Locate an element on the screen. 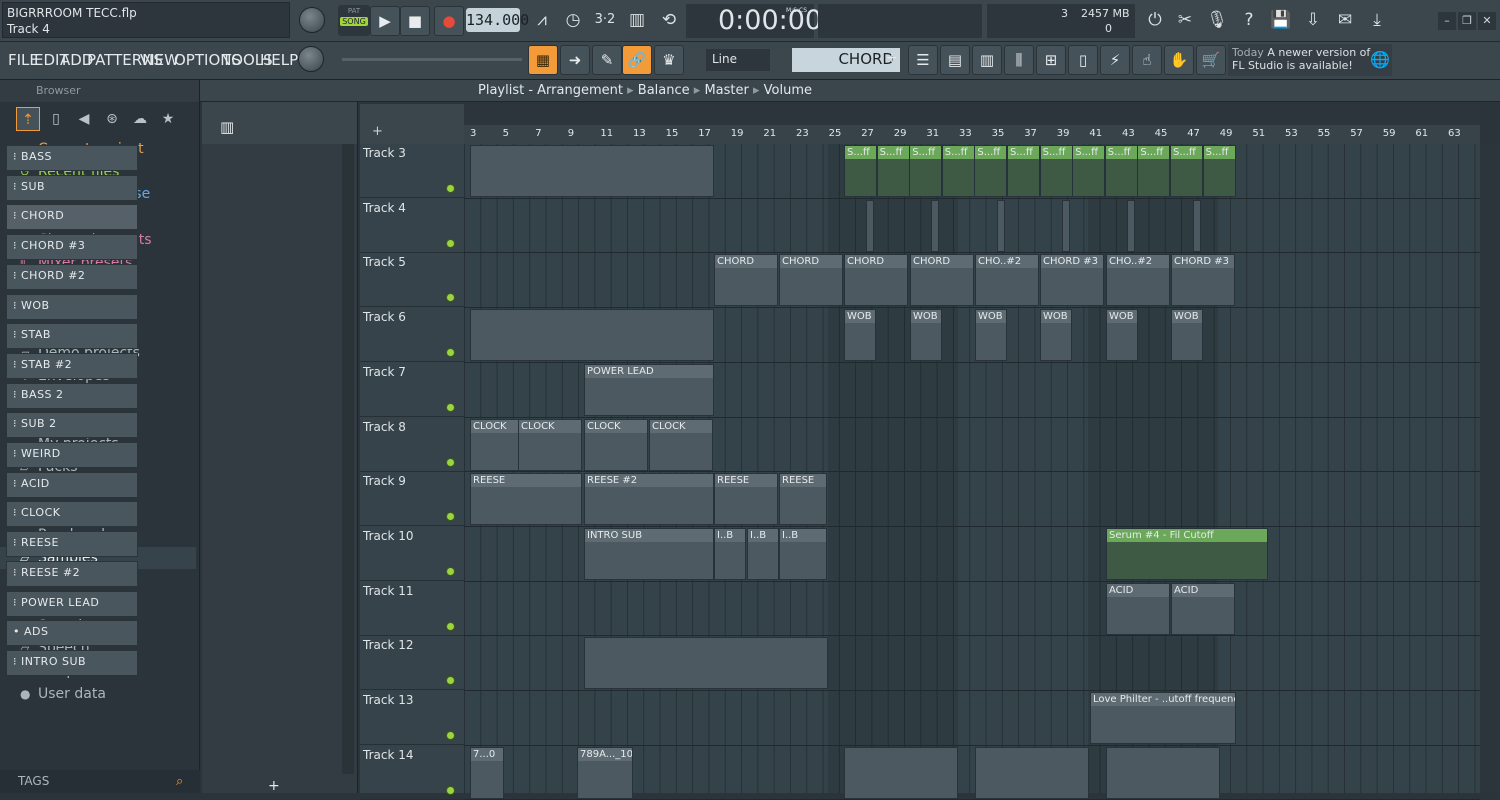 This screenshot has height=800, width=1500. add-channel-icon: + is located at coordinates (274, 786).